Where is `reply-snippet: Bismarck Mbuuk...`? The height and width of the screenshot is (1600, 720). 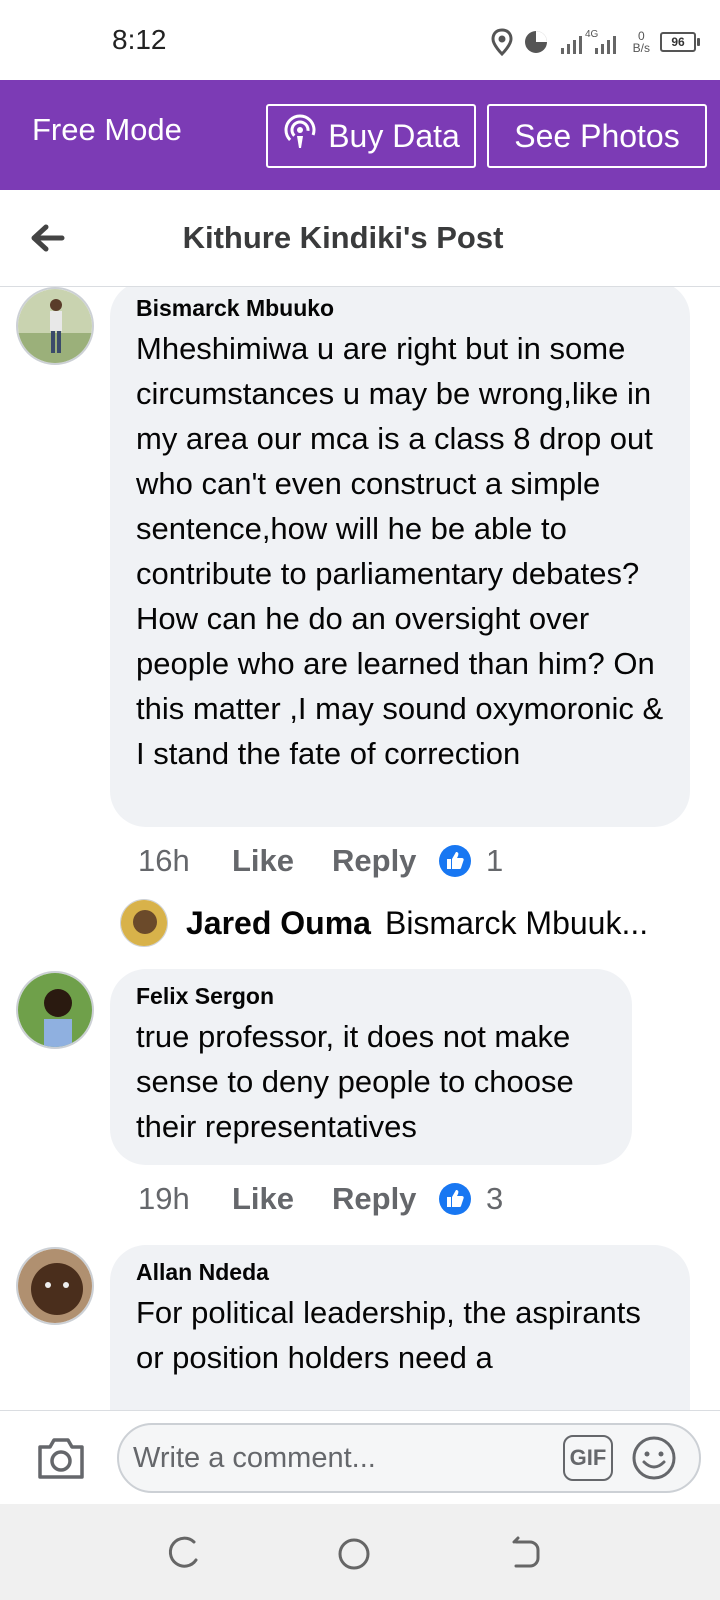
reply-snippet: Bismarck Mbuuk... is located at coordinates (516, 922).